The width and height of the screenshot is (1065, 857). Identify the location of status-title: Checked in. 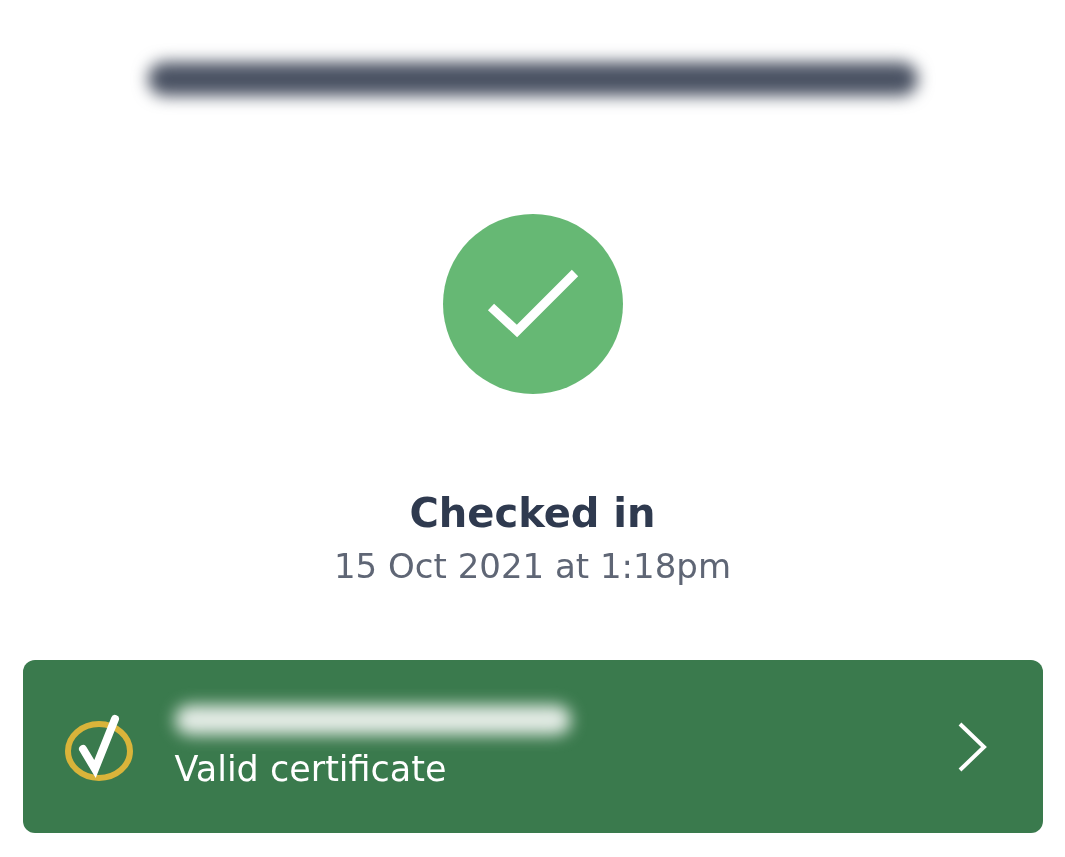
(532, 513).